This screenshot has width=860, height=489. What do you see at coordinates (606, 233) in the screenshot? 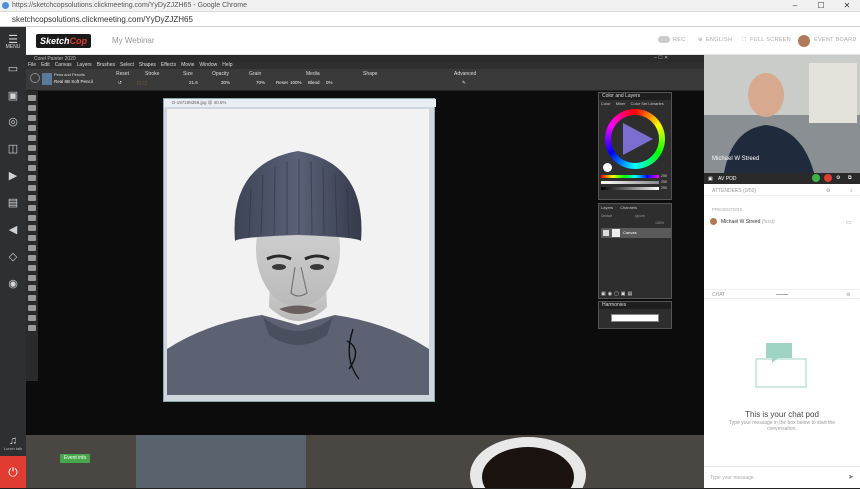
I see `eye-icon` at bounding box center [606, 233].